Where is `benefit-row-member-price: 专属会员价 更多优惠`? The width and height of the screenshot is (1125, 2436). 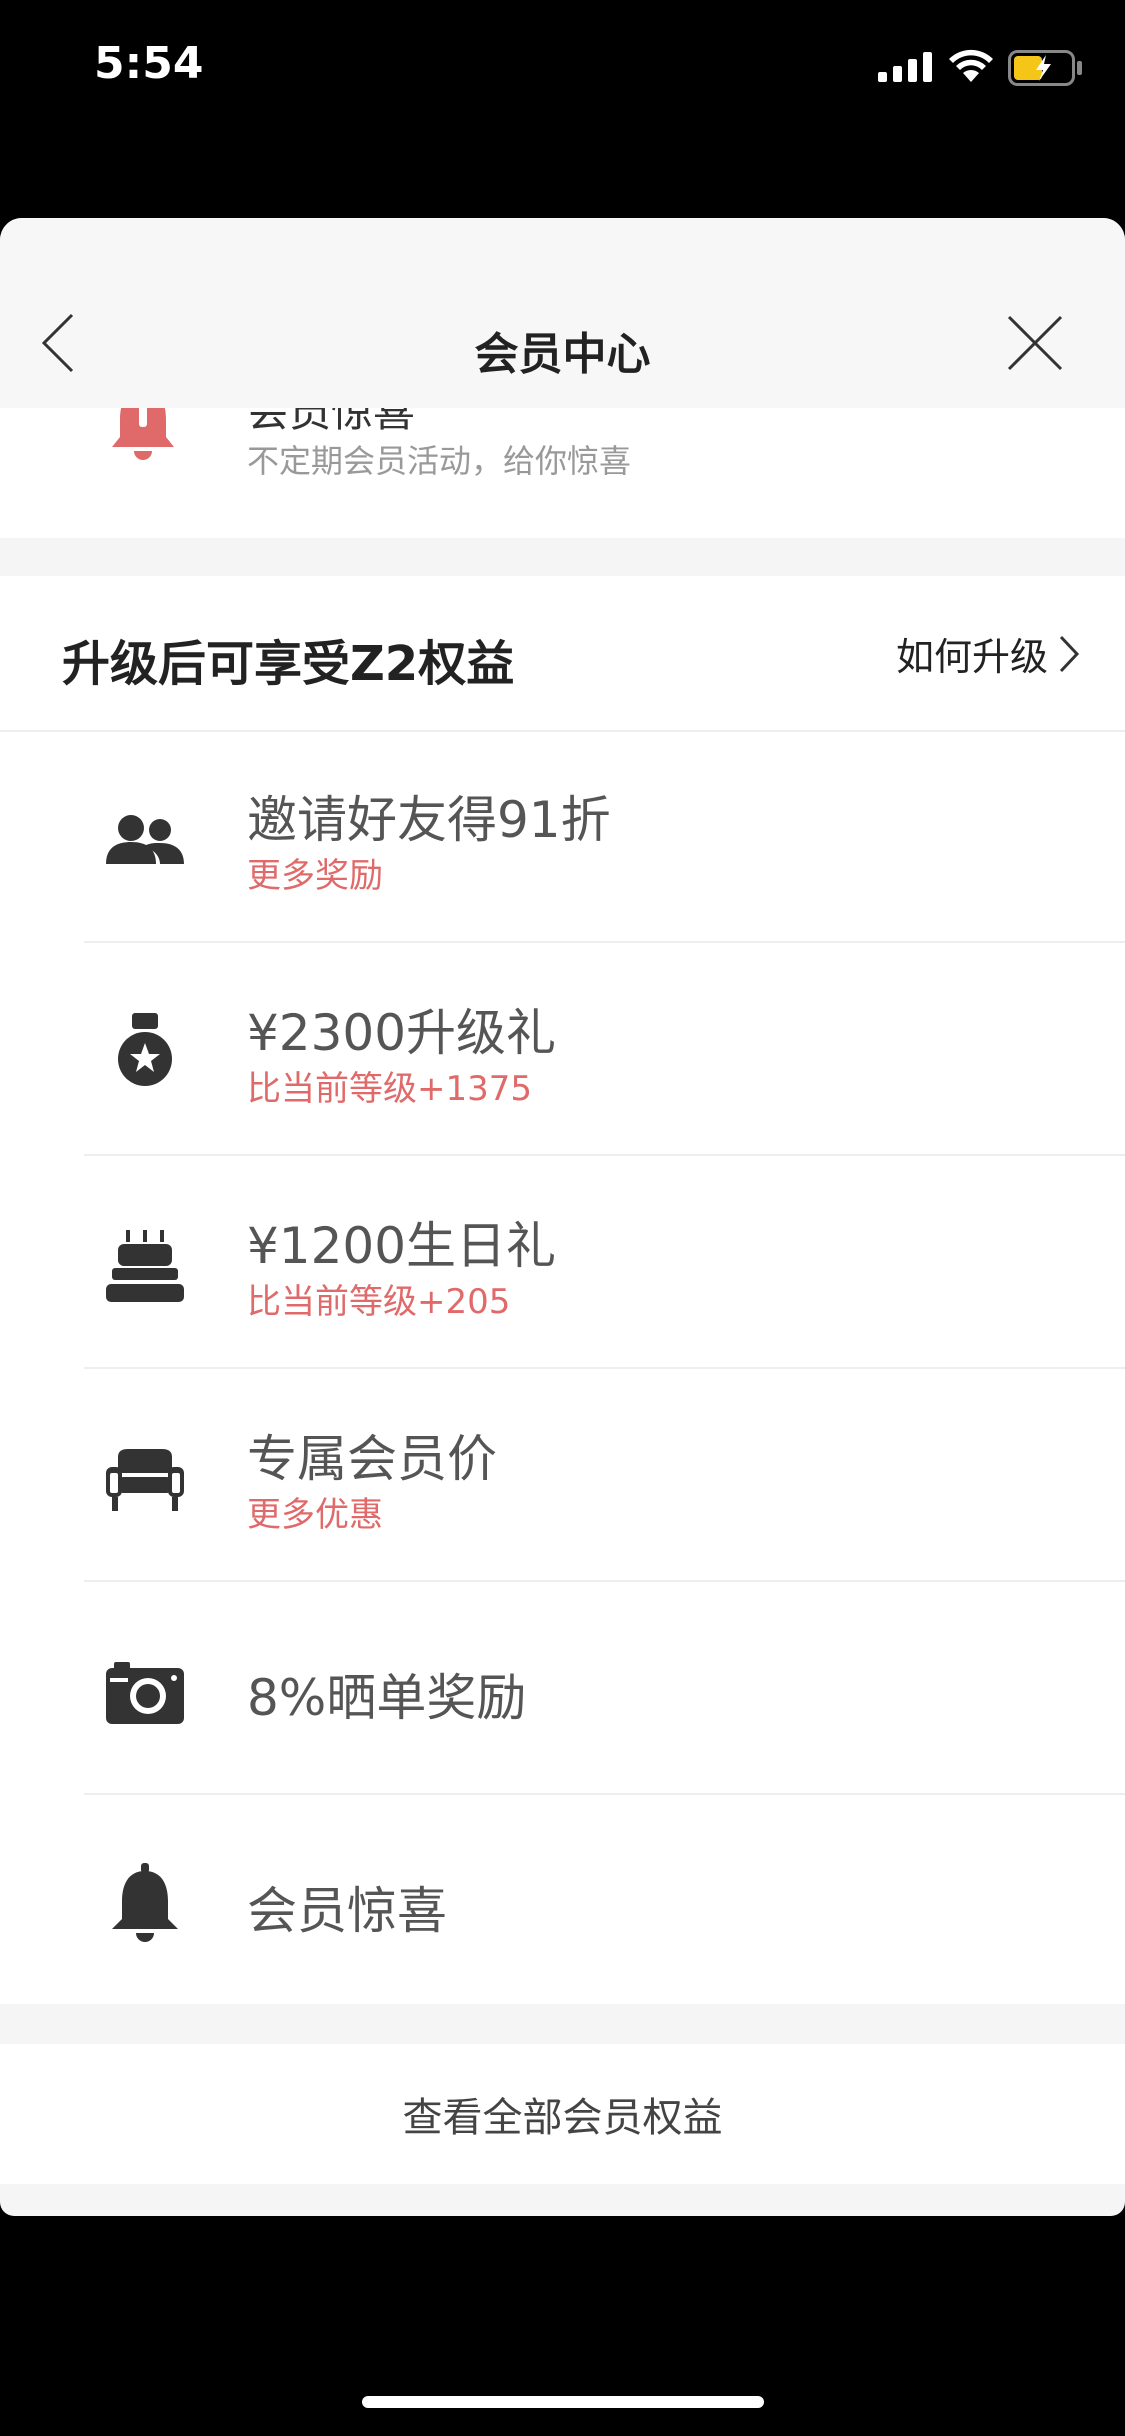 benefit-row-member-price: 专属会员价 更多优惠 is located at coordinates (562, 1475).